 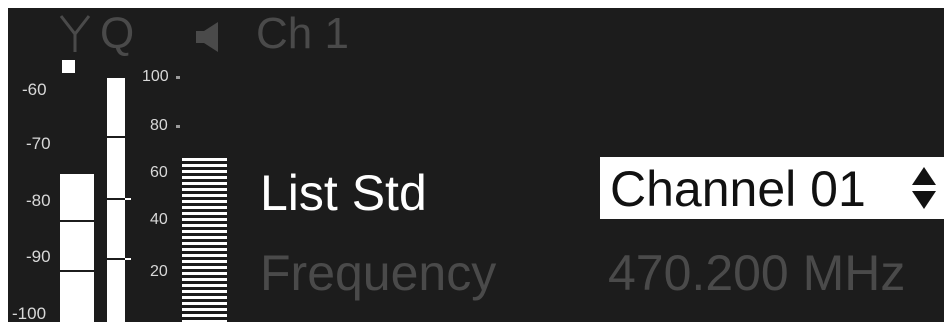 What do you see at coordinates (924, 188) in the screenshot?
I see `up-down-arrows-icon` at bounding box center [924, 188].